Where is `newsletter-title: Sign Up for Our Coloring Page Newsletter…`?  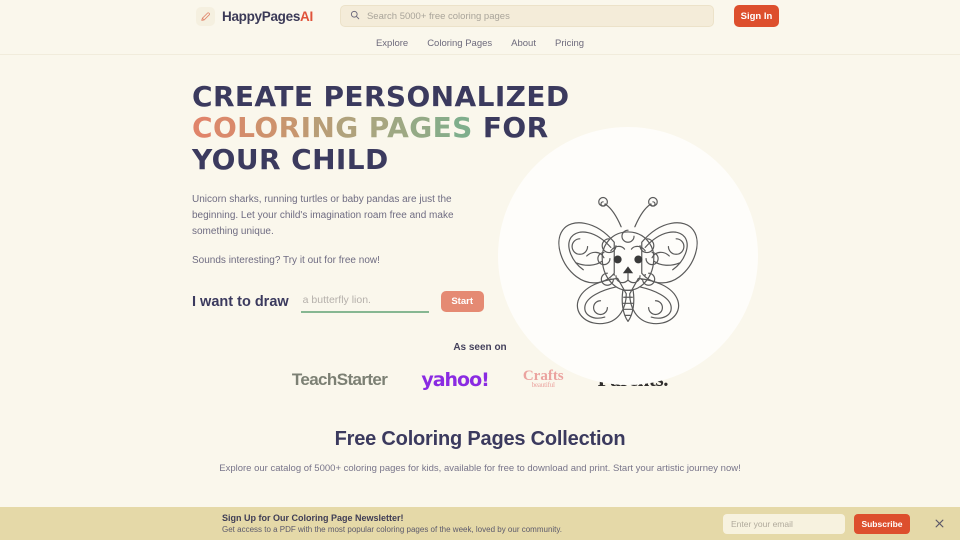 newsletter-title: Sign Up for Our Coloring Page Newsletter… is located at coordinates (313, 518).